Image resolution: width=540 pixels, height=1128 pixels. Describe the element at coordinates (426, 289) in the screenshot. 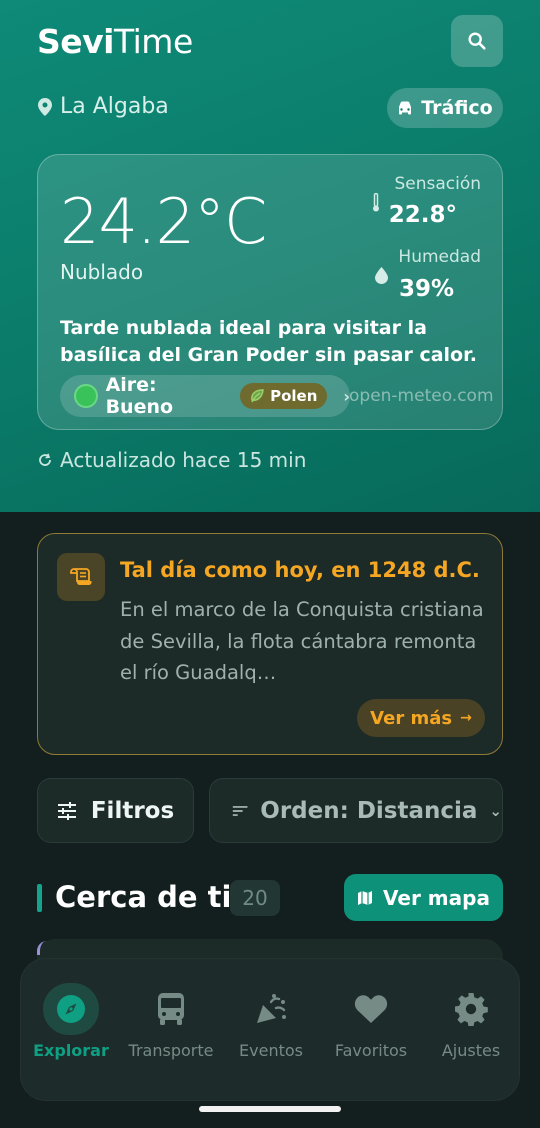

I see `humidity-value: 39%` at that location.